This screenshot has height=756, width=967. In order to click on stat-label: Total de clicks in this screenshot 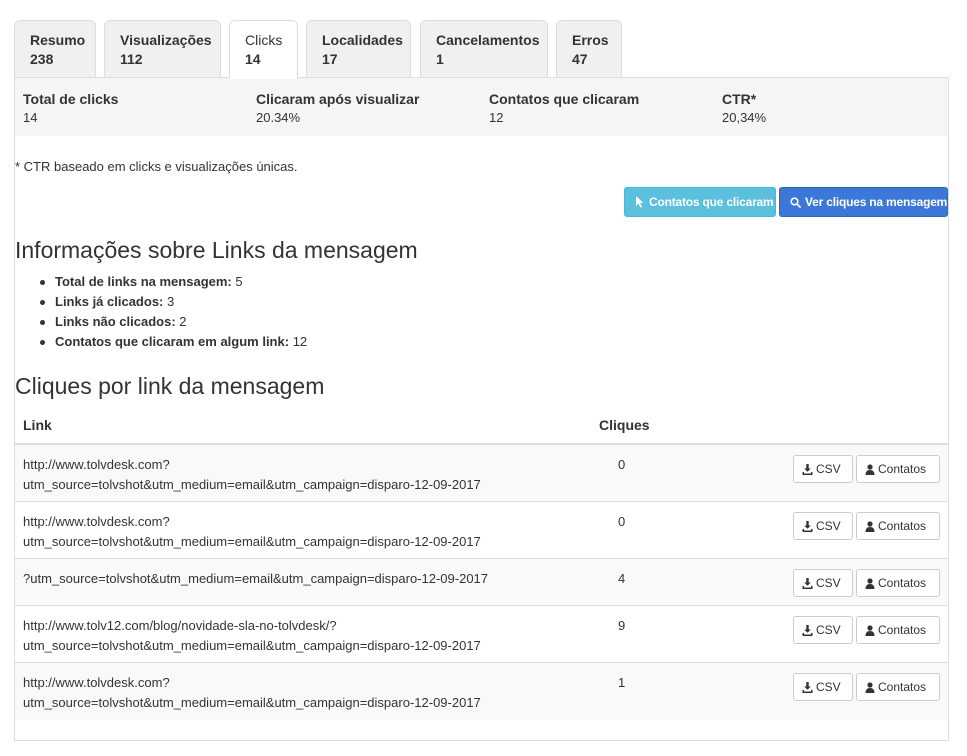, I will do `click(71, 99)`.